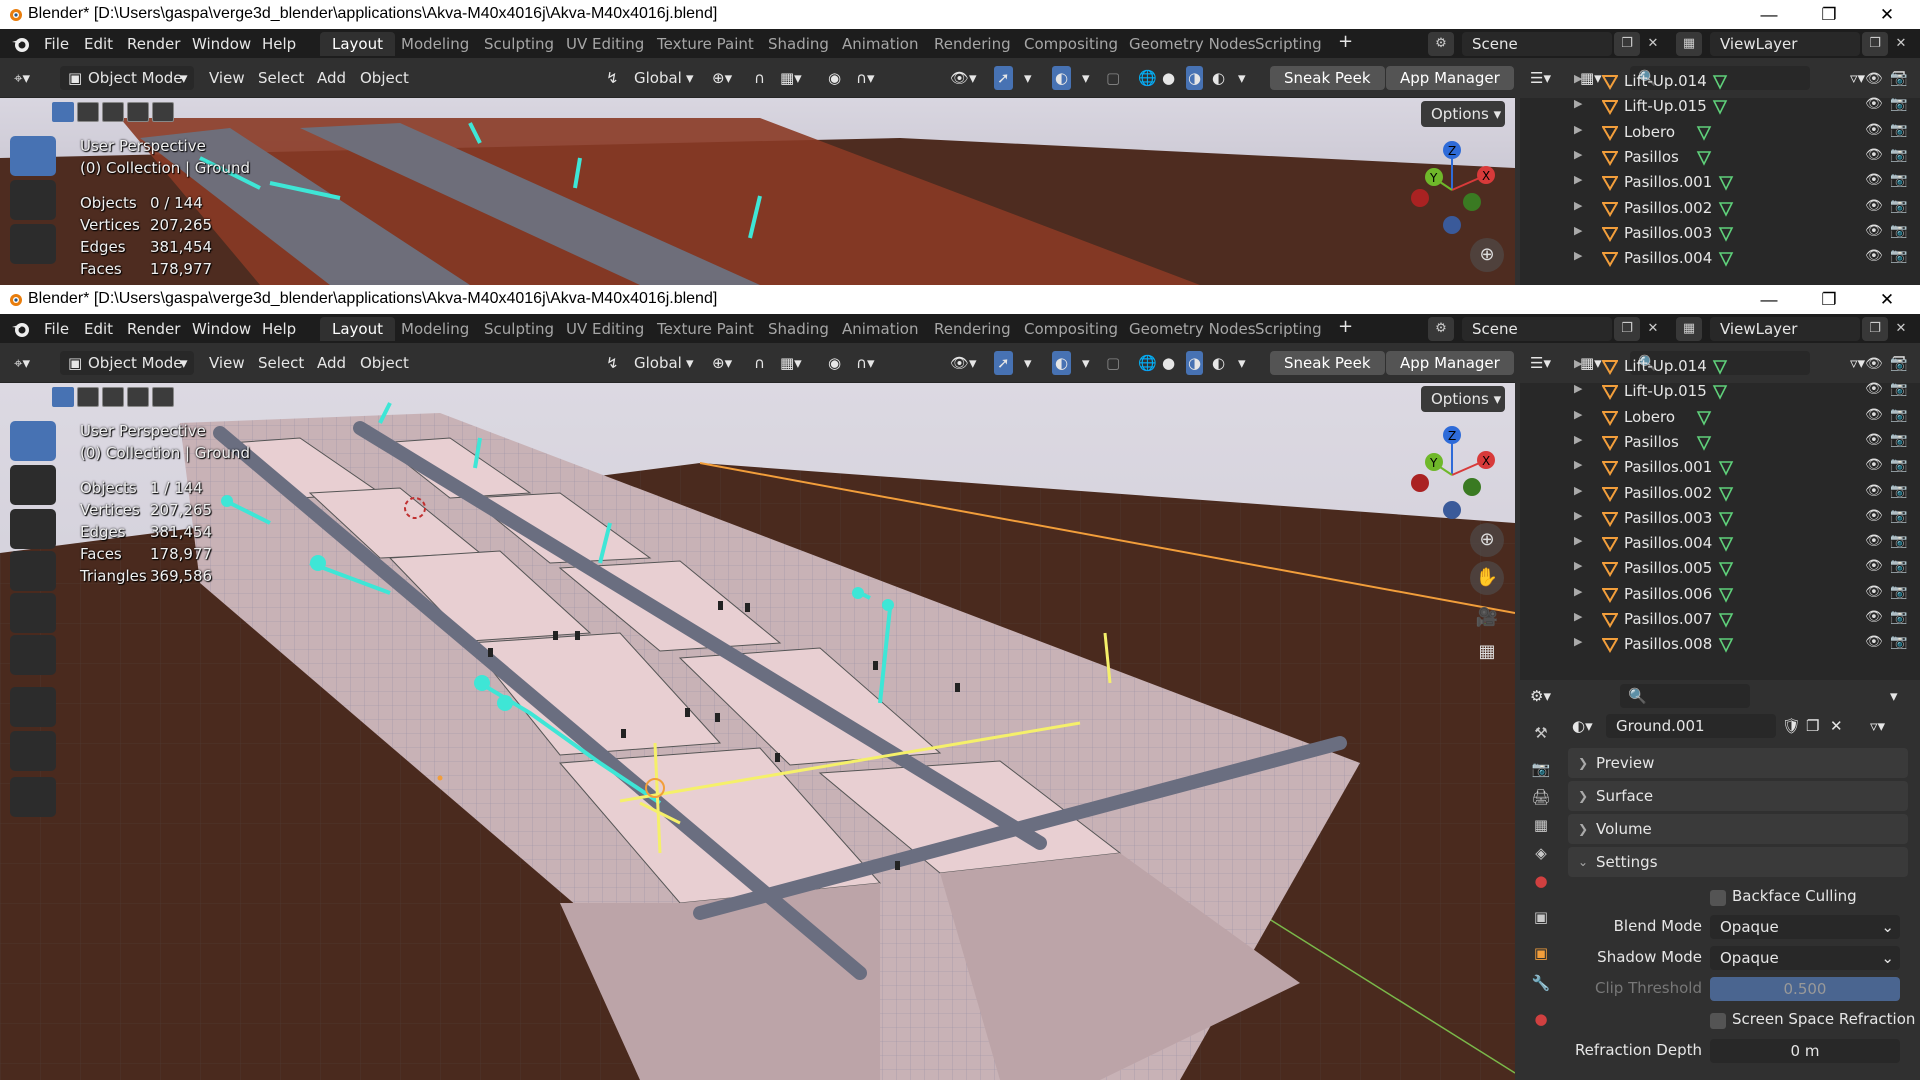 The image size is (1920, 1080). What do you see at coordinates (1785, 44) in the screenshot?
I see `view-layer-field: ViewLayer` at bounding box center [1785, 44].